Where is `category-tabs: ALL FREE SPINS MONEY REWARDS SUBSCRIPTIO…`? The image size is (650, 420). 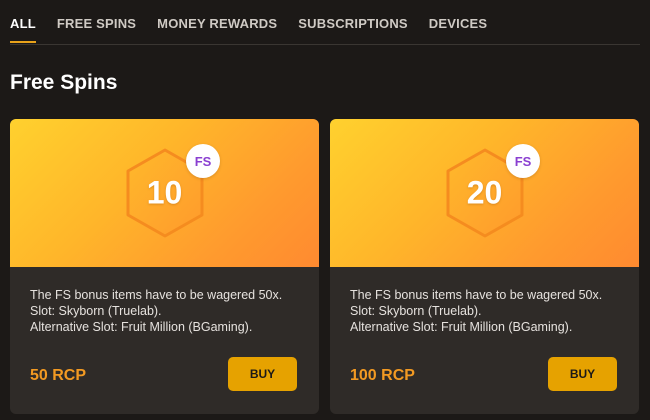 category-tabs: ALL FREE SPINS MONEY REWARDS SUBSCRIPTIO… is located at coordinates (325, 22).